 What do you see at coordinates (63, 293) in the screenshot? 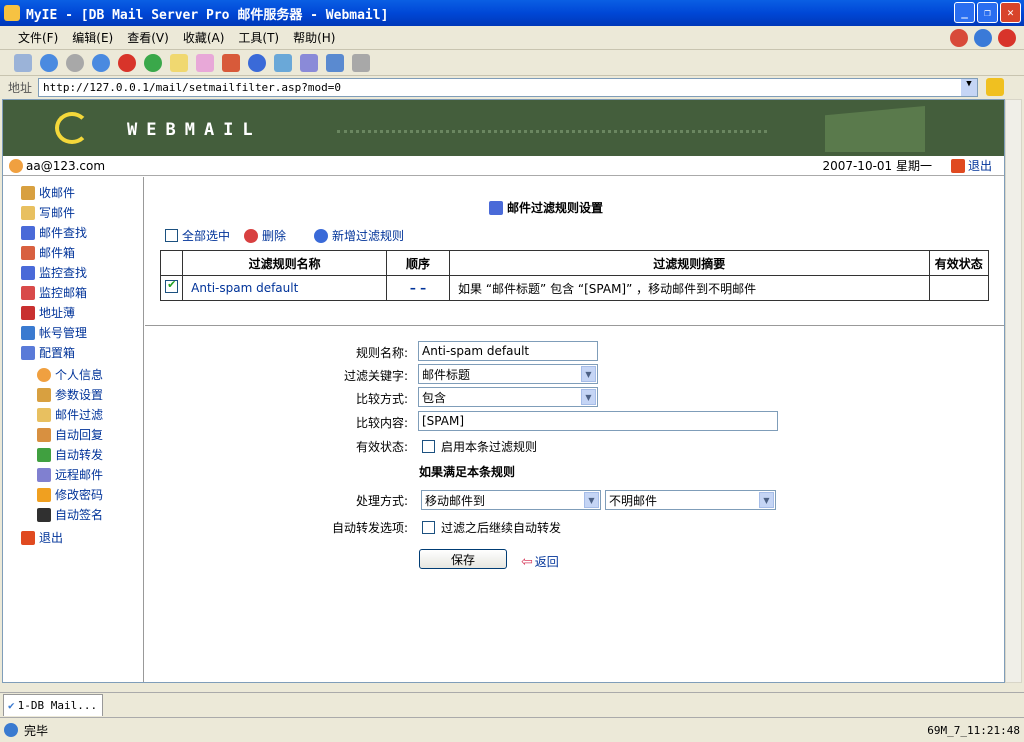
I see `sidebar-item-label: 监控邮箱` at bounding box center [63, 293].